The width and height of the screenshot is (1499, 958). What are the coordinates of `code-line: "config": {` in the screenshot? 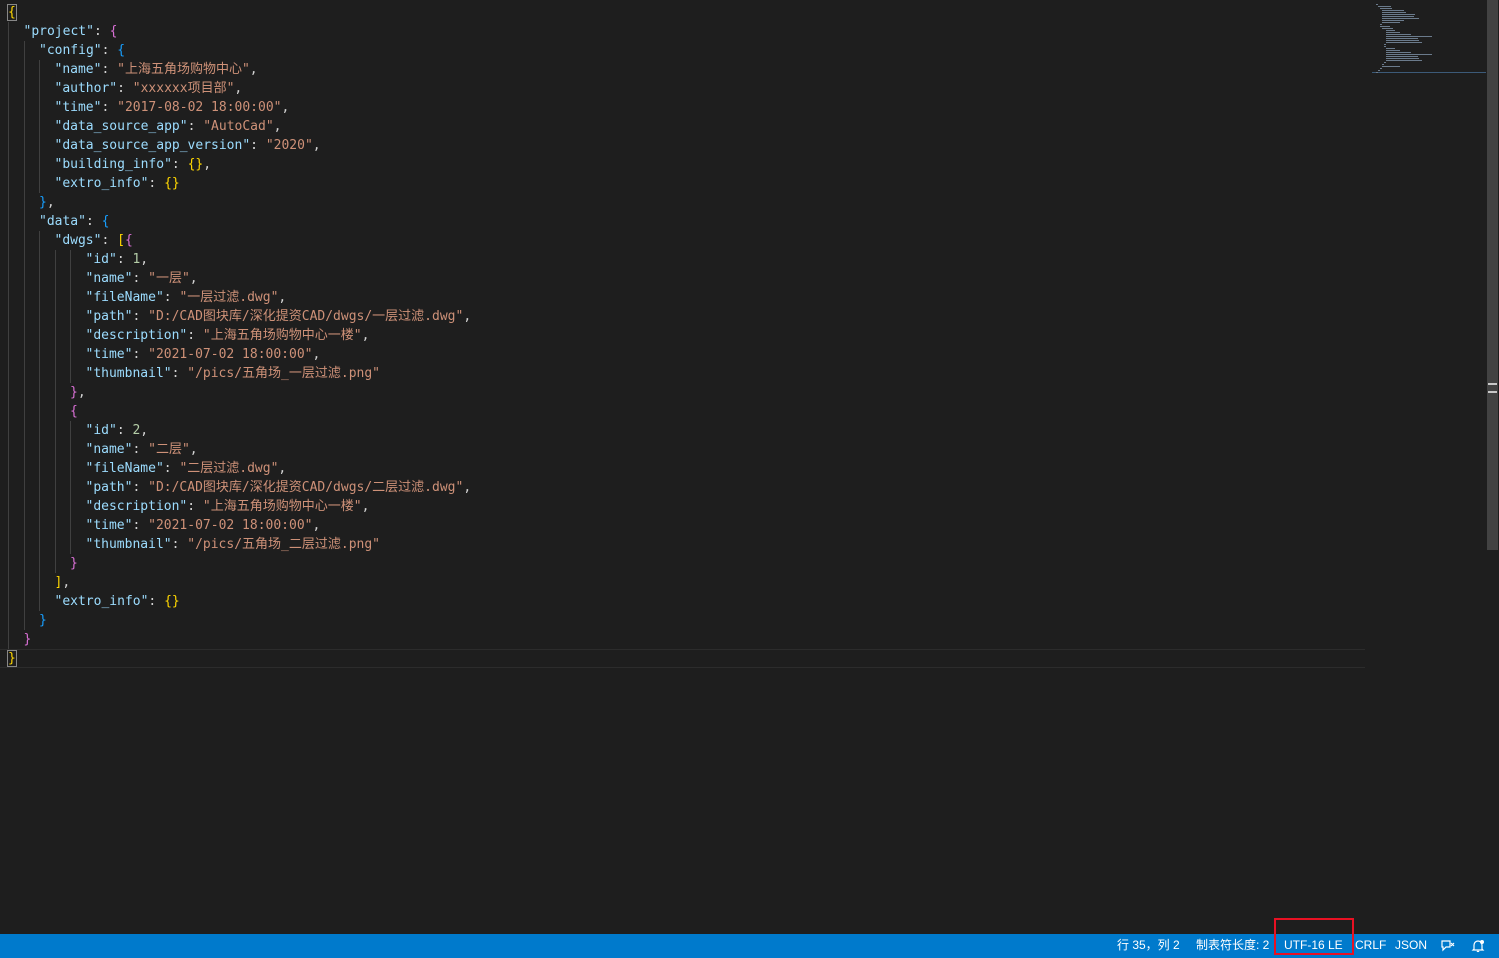 It's located at (685, 50).